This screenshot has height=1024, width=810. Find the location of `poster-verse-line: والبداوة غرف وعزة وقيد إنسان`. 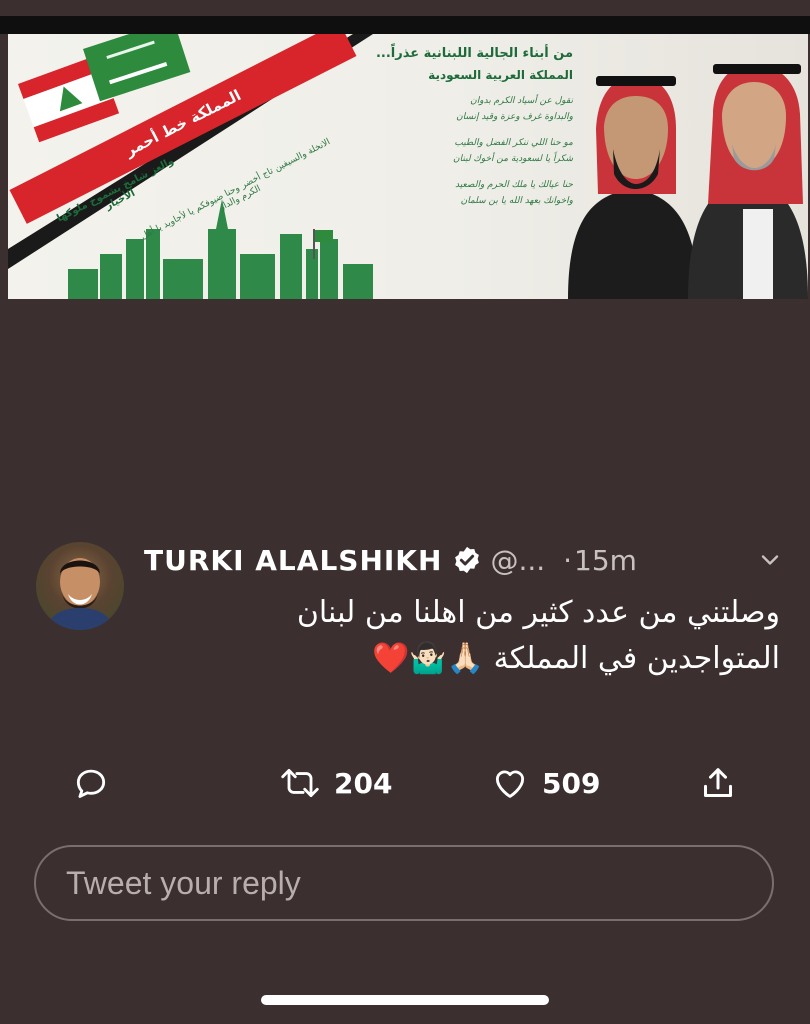

poster-verse-line: والبداوة غرف وعزة وقيد إنسان is located at coordinates (514, 117).